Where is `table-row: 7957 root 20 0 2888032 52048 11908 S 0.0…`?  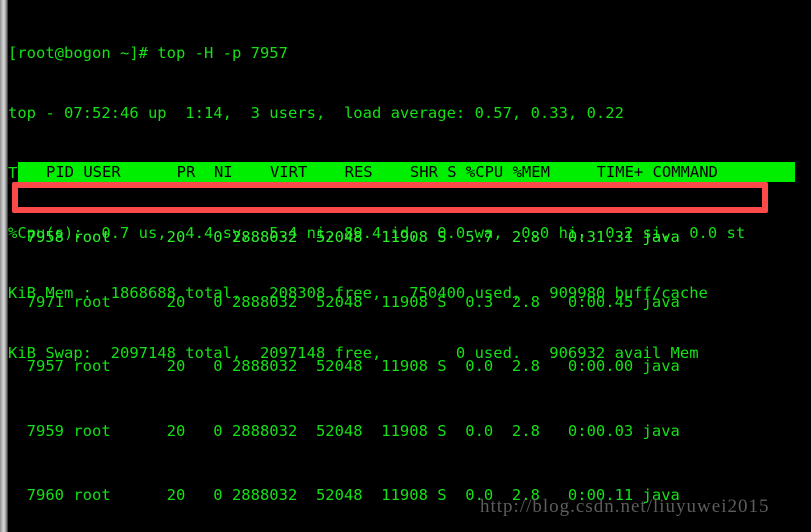
table-row: 7957 root 20 0 2888032 52048 11908 S 0.0… is located at coordinates (408, 367).